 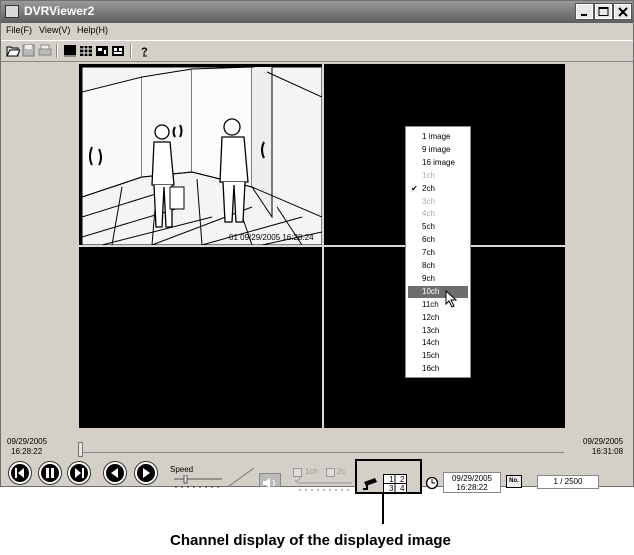 What do you see at coordinates (322, 452) in the screenshot?
I see `timeline-track` at bounding box center [322, 452].